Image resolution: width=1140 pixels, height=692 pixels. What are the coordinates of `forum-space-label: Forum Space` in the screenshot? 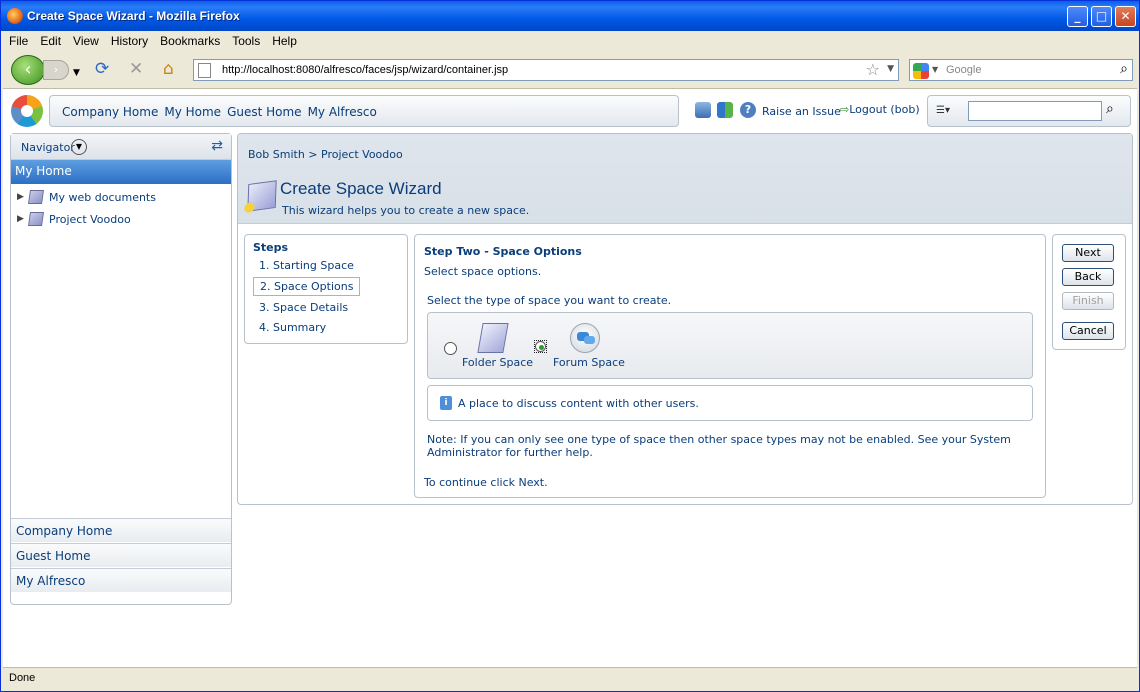 It's located at (589, 362).